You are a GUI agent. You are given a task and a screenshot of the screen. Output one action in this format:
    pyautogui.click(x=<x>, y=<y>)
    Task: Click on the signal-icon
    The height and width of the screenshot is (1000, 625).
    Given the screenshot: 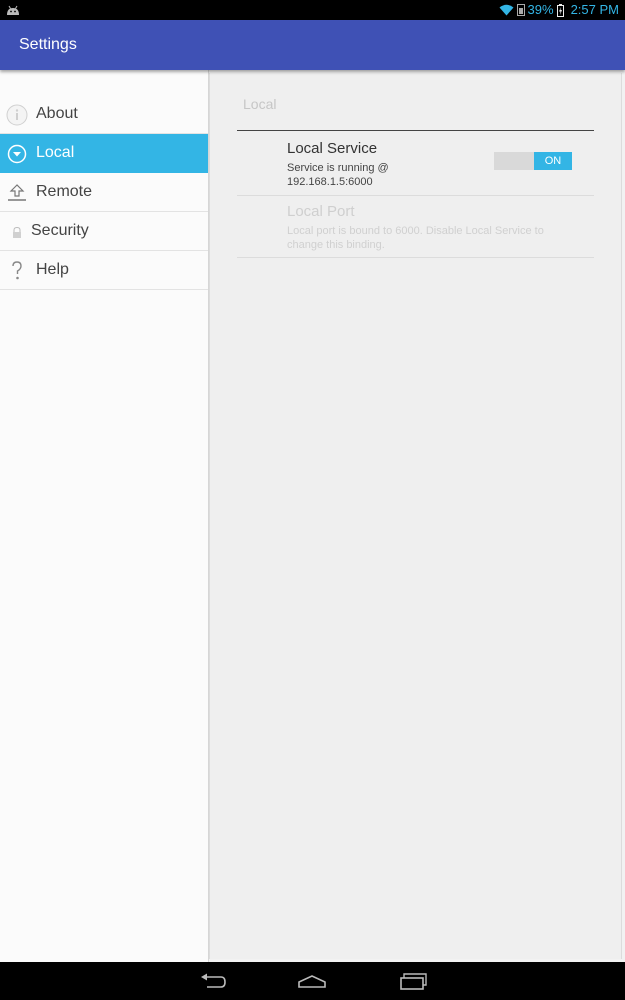 What is the action you would take?
    pyautogui.click(x=520, y=10)
    